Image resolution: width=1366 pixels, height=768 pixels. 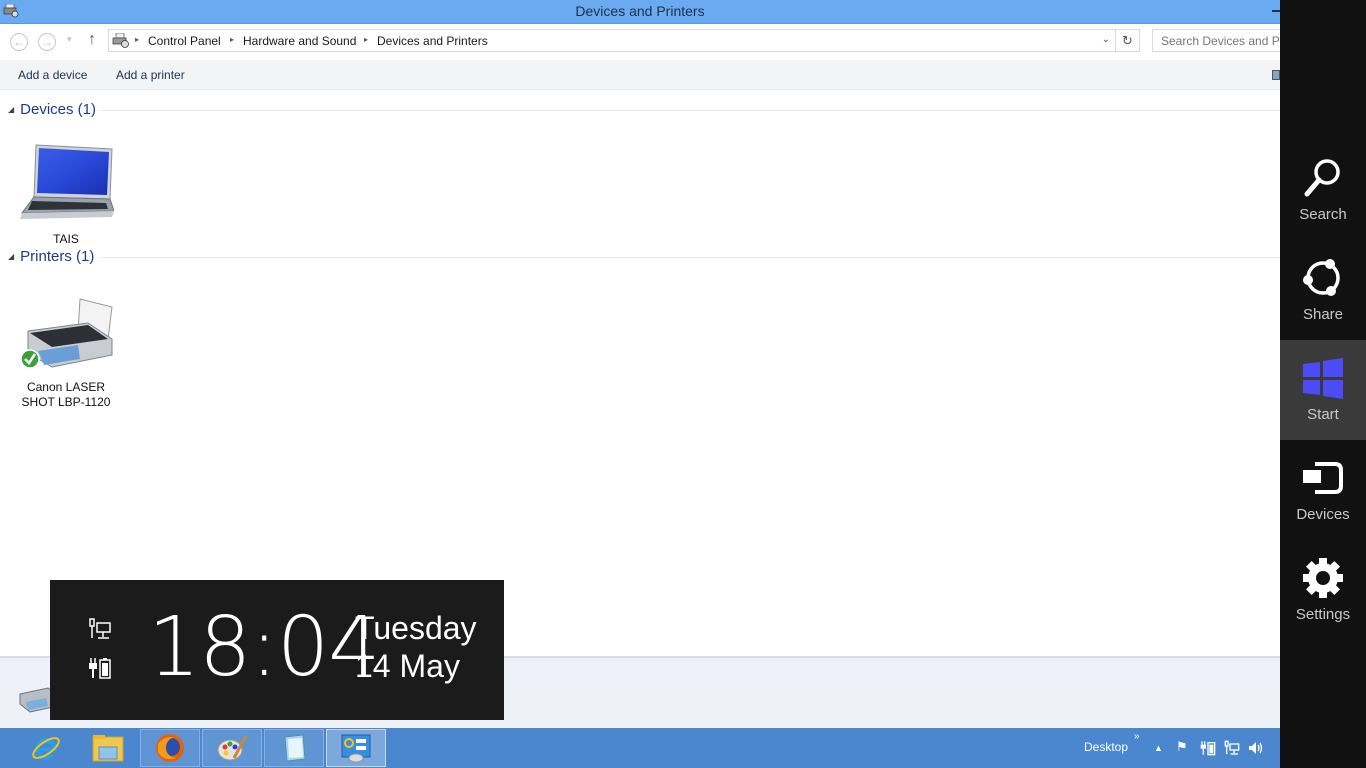 I want to click on add-printer-button: Add a printer, so click(x=150, y=75).